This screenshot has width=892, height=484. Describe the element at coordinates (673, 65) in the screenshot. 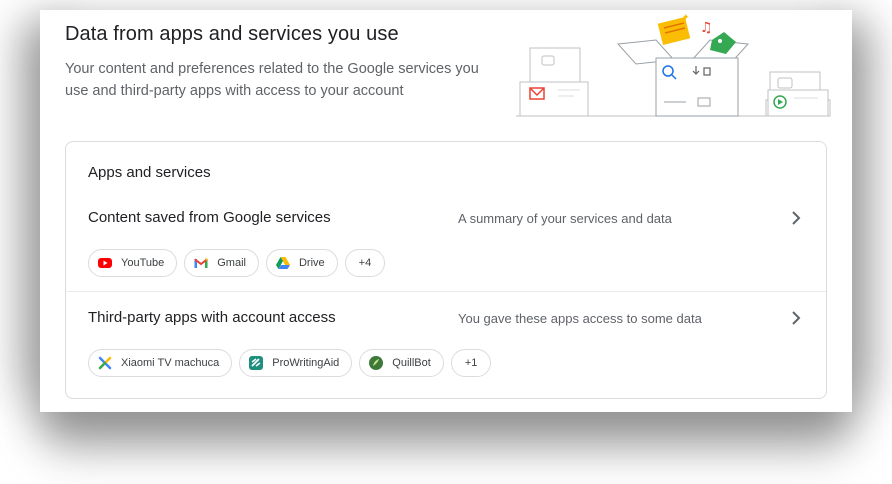

I see `data-boxes-illustration: ♫ ✦` at that location.